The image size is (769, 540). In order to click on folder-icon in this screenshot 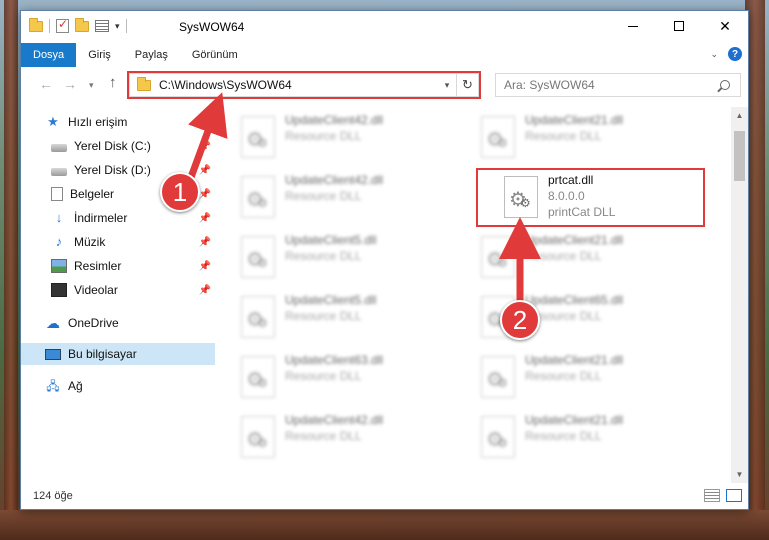, I will do `click(144, 83)`.